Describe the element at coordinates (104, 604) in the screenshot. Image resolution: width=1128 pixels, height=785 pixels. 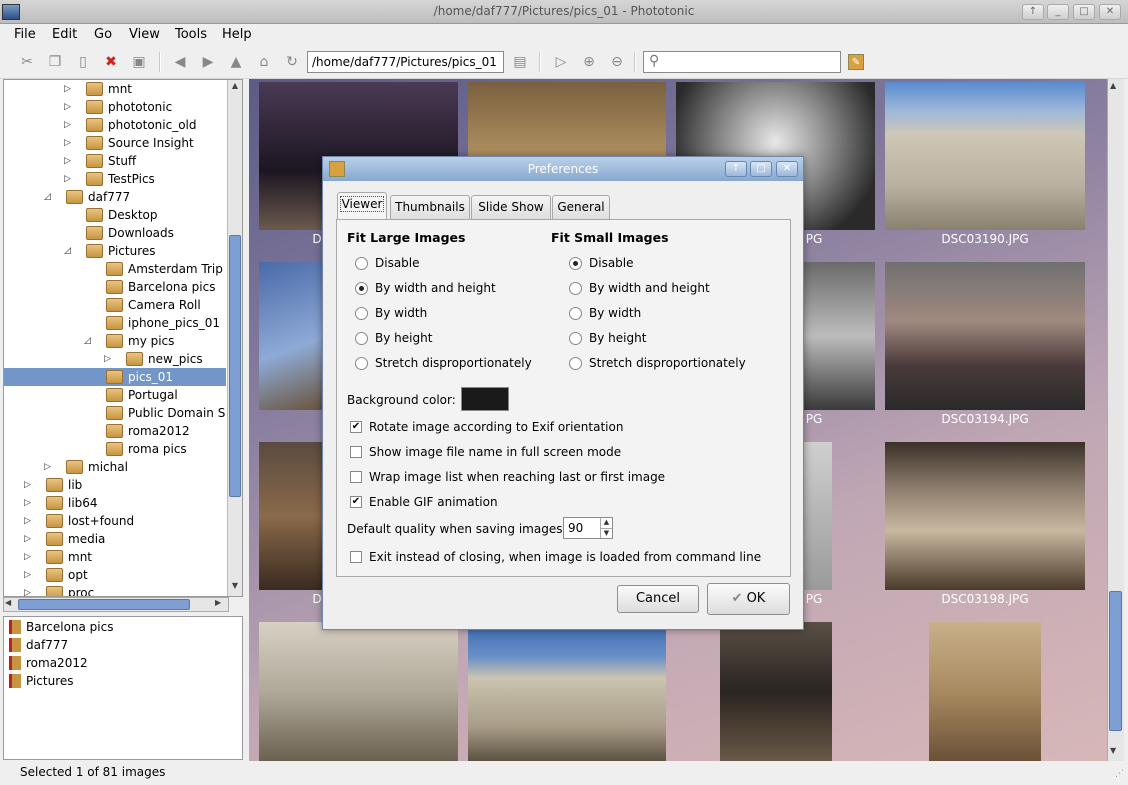
I see `tree-hscroll-thumb` at that location.